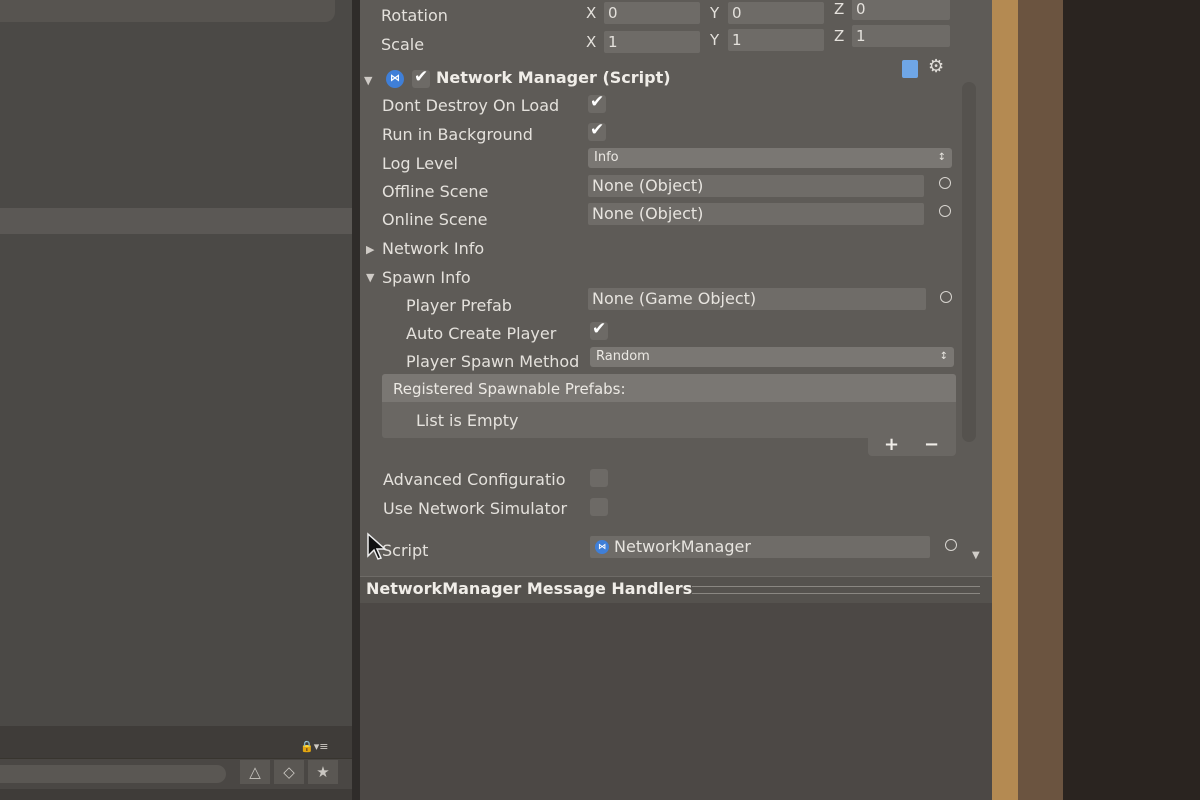 This screenshot has height=800, width=1200. What do you see at coordinates (757, 299) in the screenshot?
I see `player-prefab-field: None (Game Object)` at bounding box center [757, 299].